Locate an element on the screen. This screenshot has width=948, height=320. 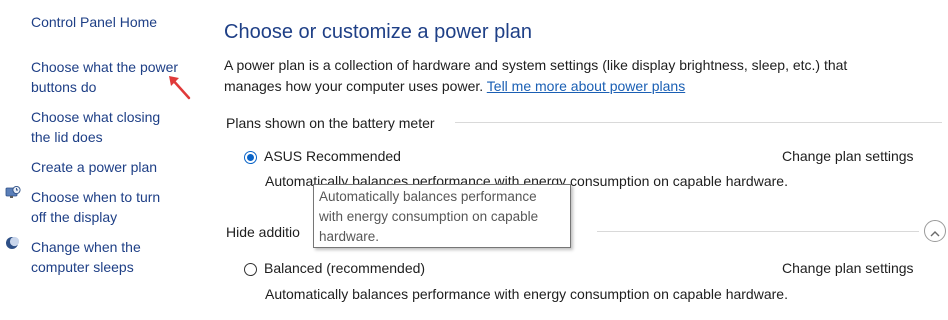
sidebar-item-create-plan: Create a power plan is located at coordinates (94, 167).